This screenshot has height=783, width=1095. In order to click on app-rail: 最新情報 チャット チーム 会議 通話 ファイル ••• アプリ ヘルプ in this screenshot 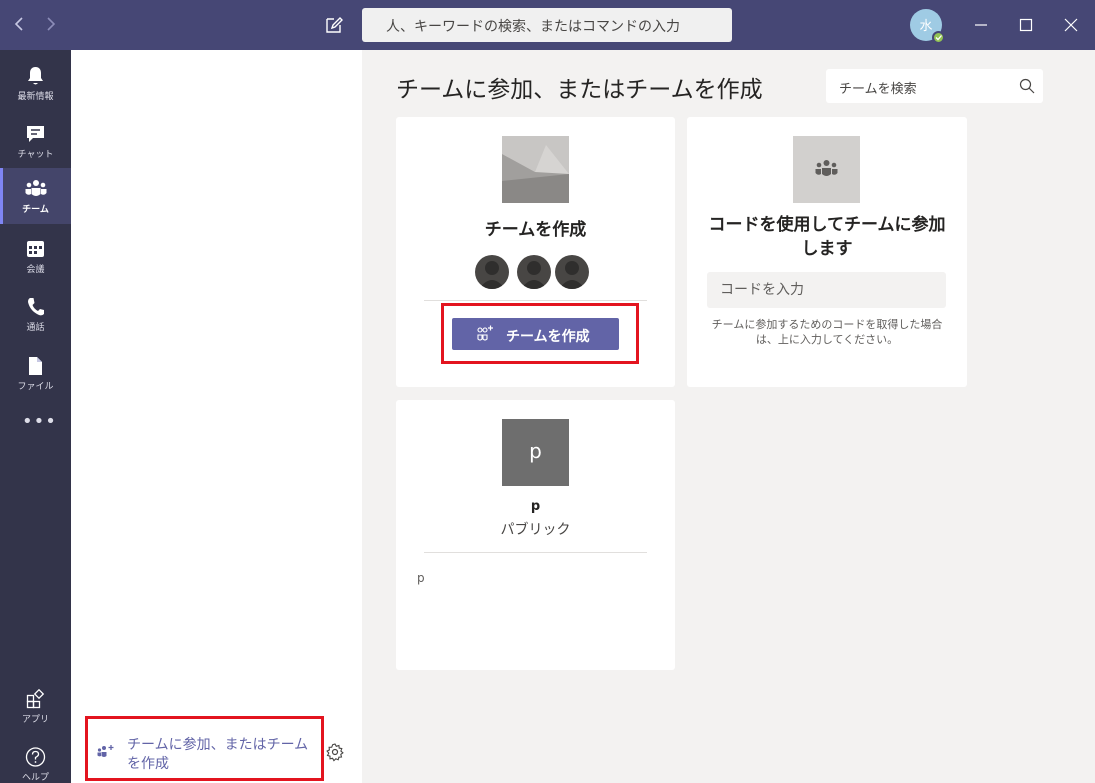, I will do `click(35, 416)`.